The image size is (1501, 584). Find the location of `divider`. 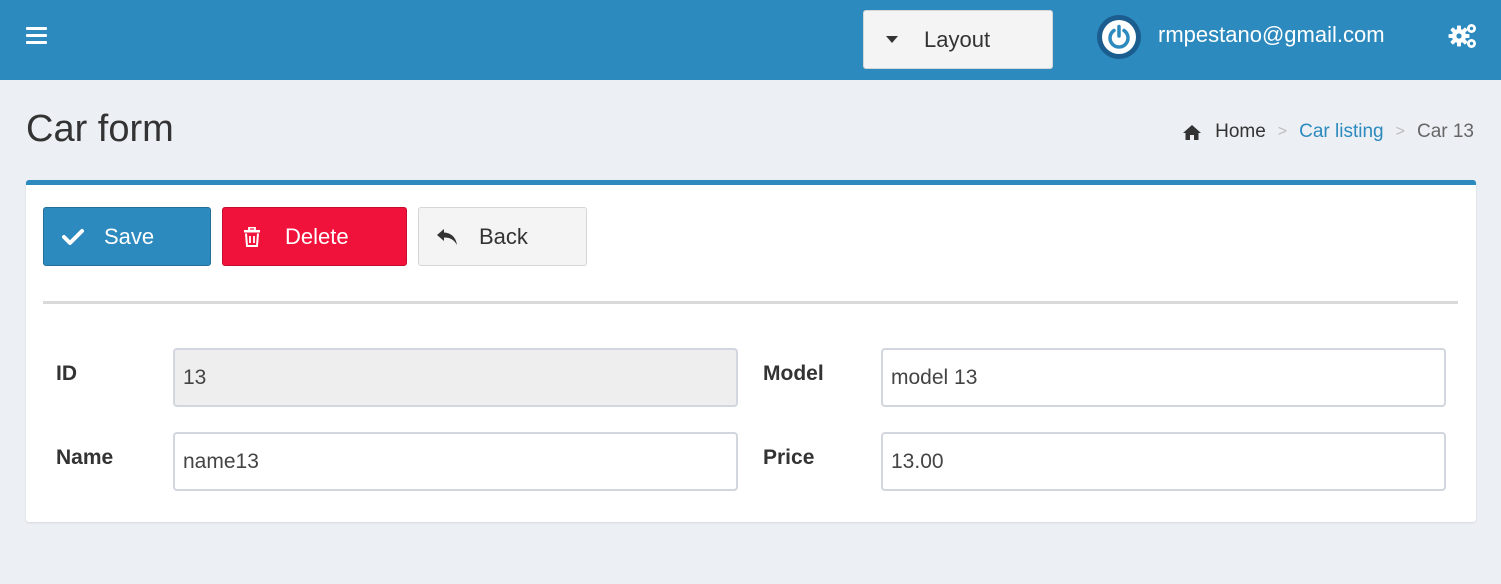

divider is located at coordinates (750, 302).